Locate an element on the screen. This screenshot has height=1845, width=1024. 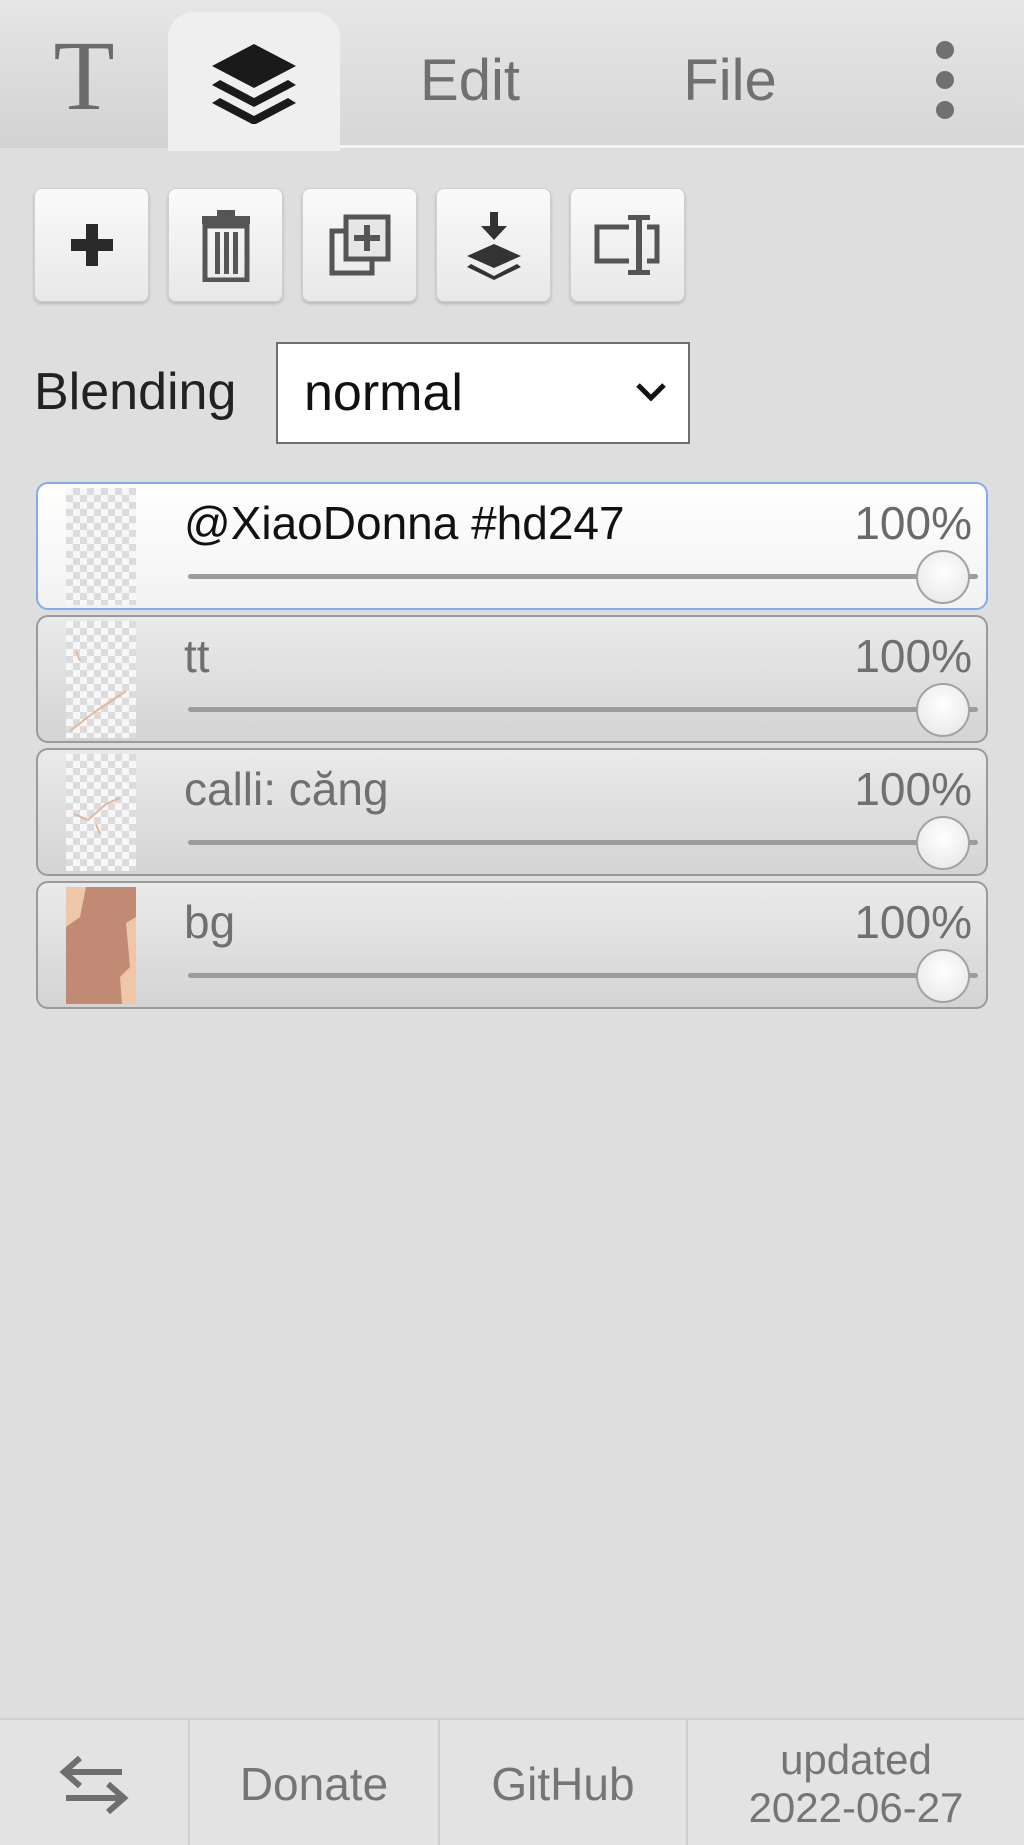
layer-row: bg 100% is located at coordinates (512, 945).